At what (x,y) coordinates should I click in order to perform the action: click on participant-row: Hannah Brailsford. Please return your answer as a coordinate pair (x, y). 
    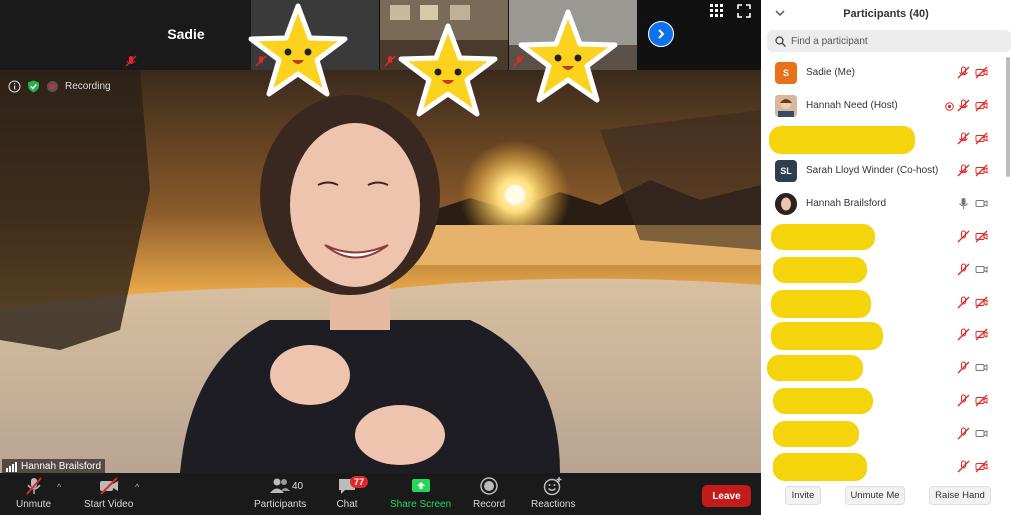
    Looking at the image, I should click on (883, 204).